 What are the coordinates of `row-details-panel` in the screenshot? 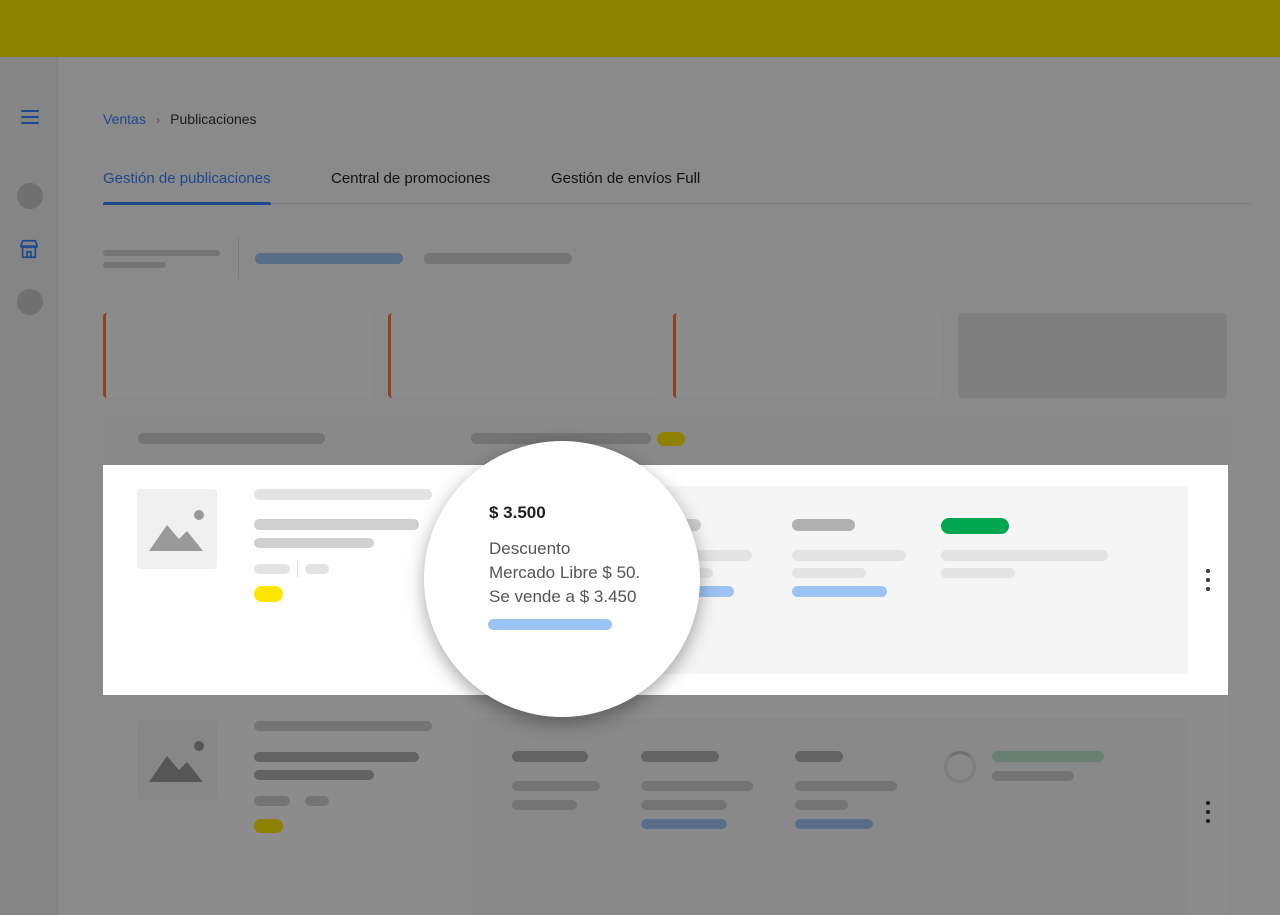 It's located at (830, 816).